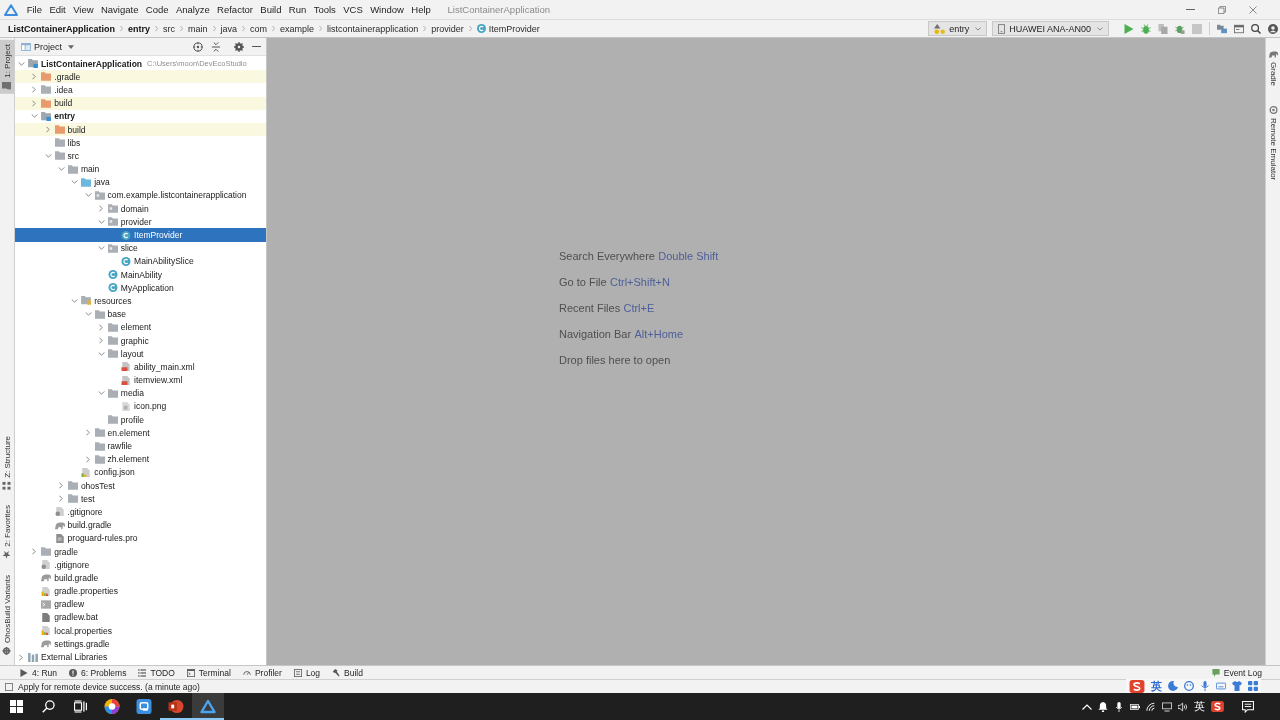  I want to click on tree-item: main, so click(140, 169).